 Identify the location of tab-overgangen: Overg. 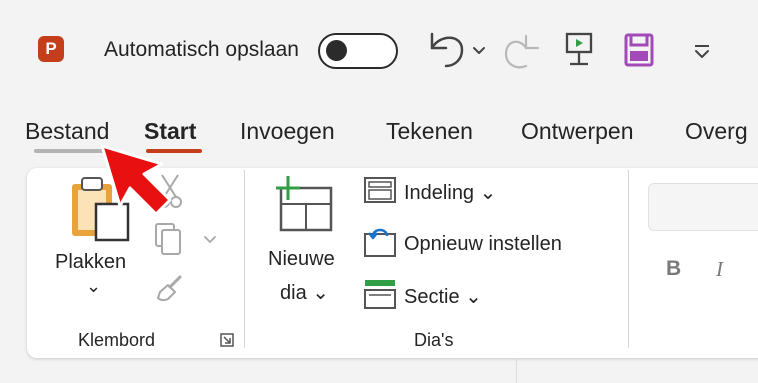
(716, 131).